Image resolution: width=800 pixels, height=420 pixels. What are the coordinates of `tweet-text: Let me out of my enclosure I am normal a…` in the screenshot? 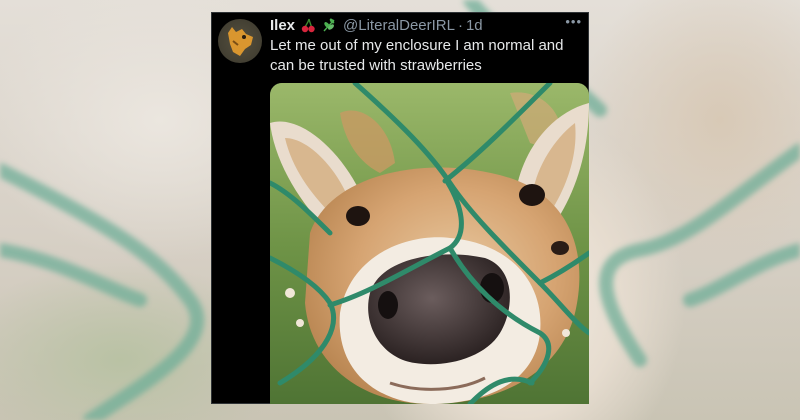 It's located at (417, 55).